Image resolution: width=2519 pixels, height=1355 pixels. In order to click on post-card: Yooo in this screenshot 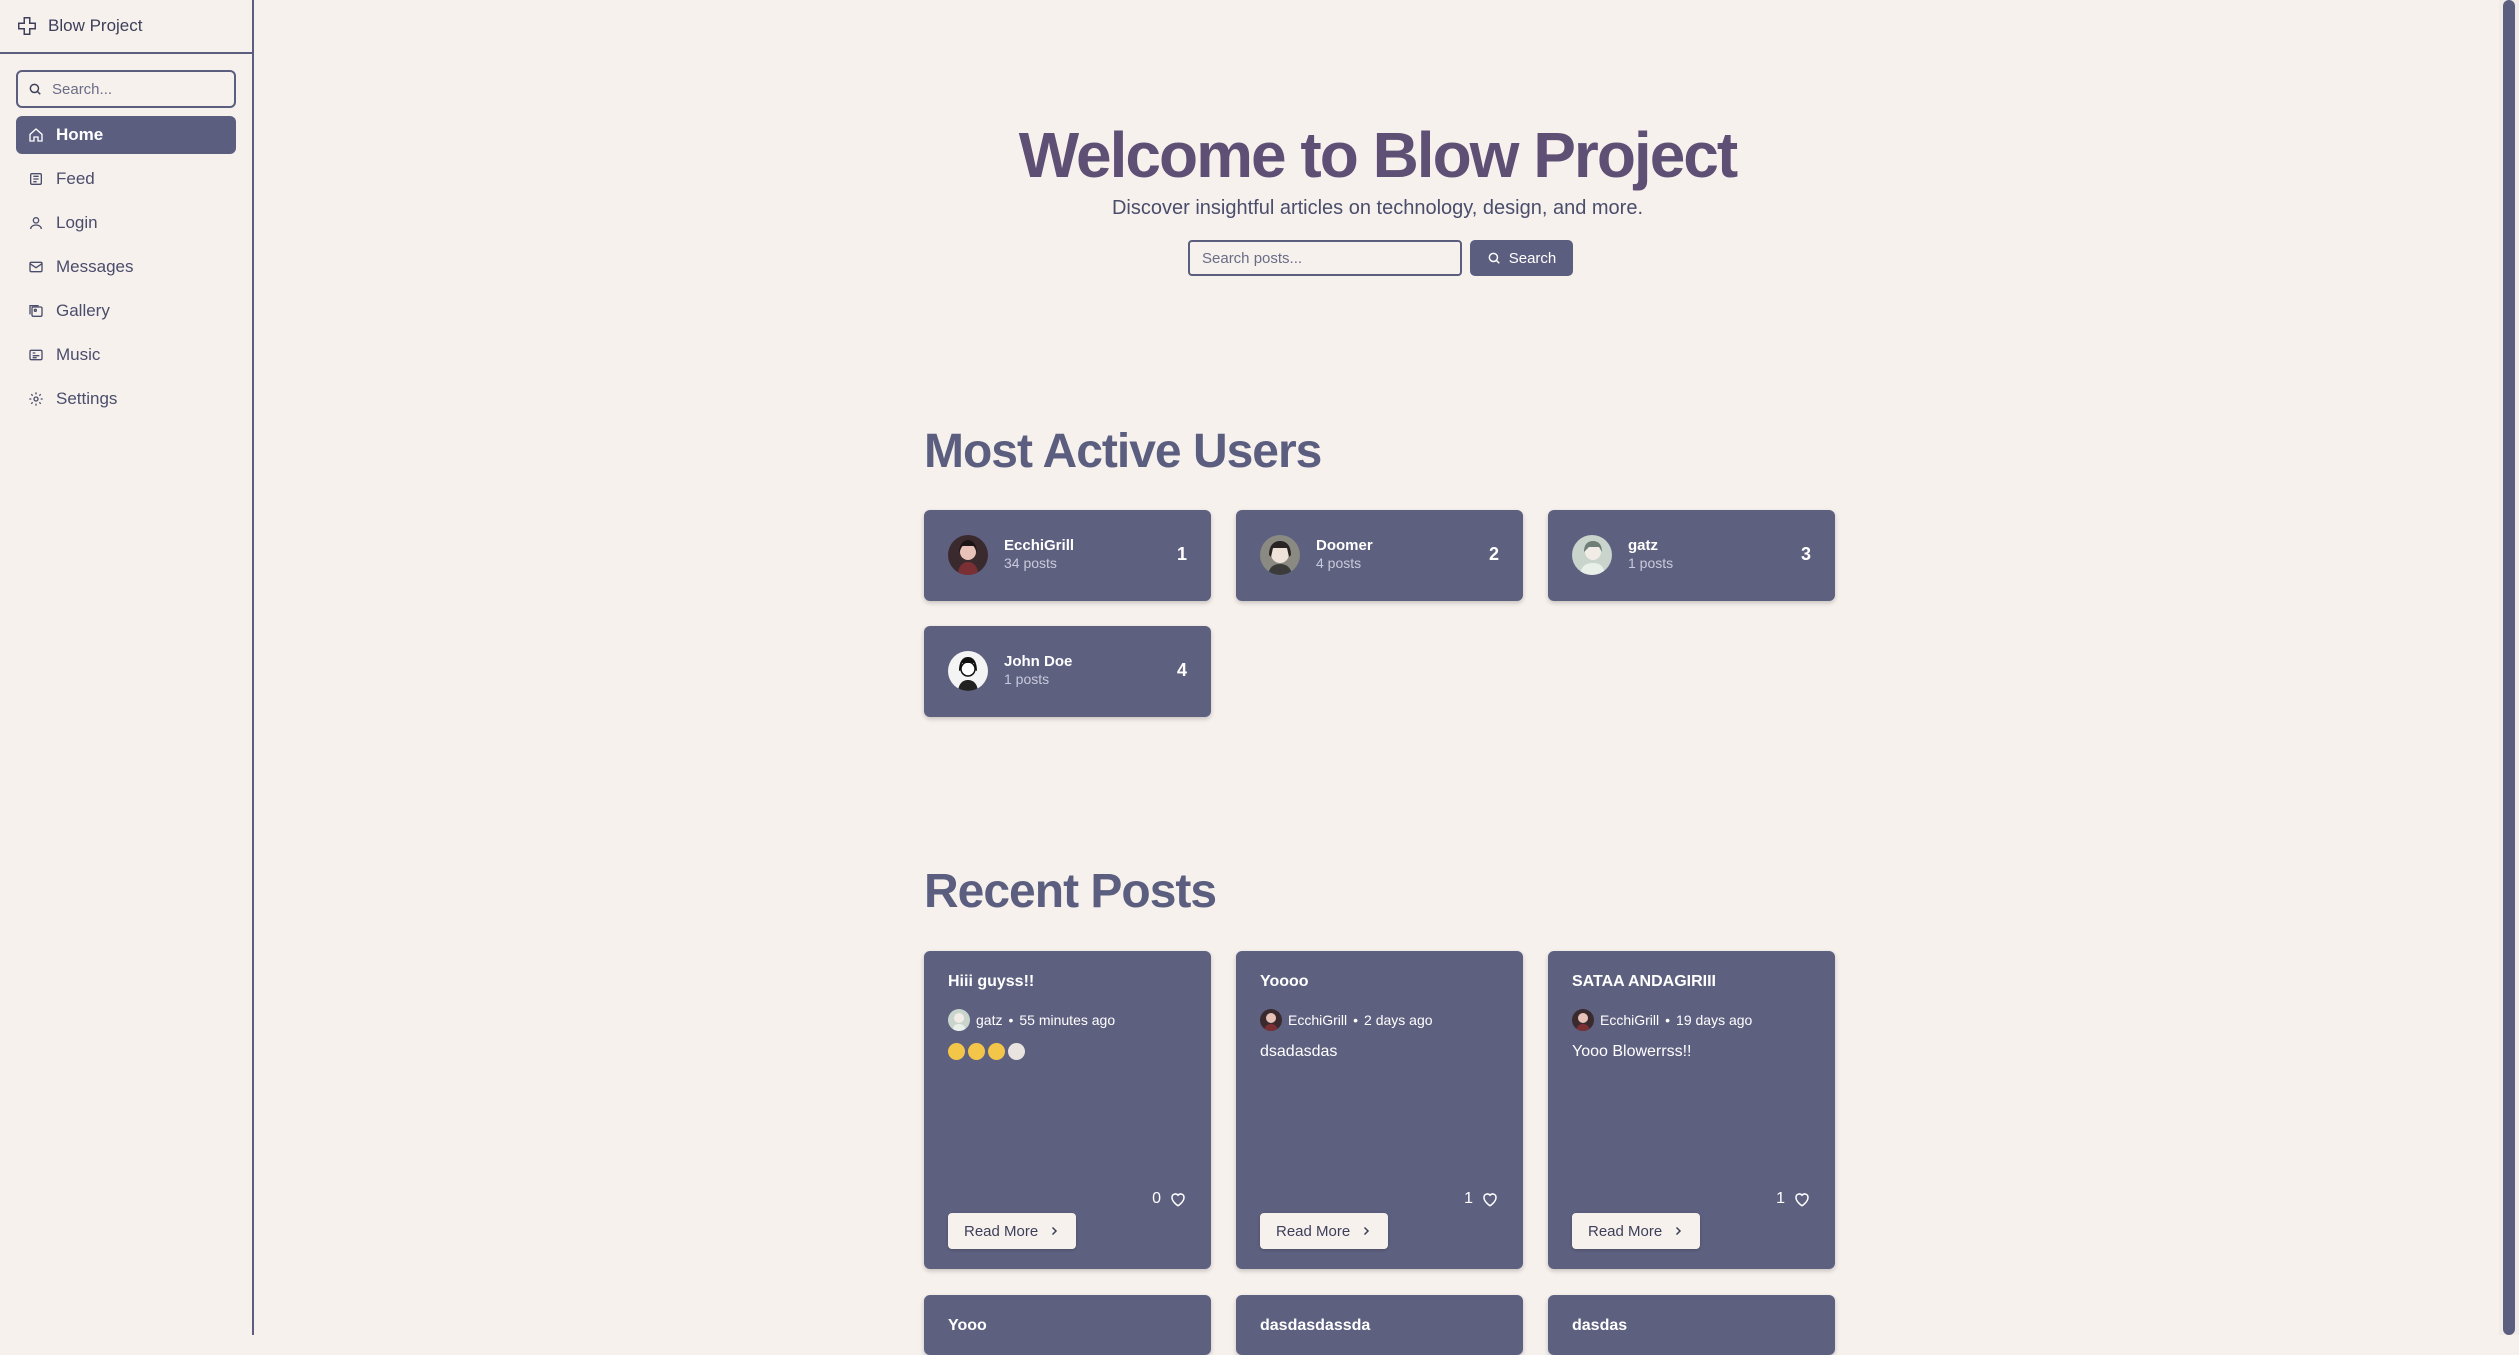, I will do `click(1067, 1325)`.